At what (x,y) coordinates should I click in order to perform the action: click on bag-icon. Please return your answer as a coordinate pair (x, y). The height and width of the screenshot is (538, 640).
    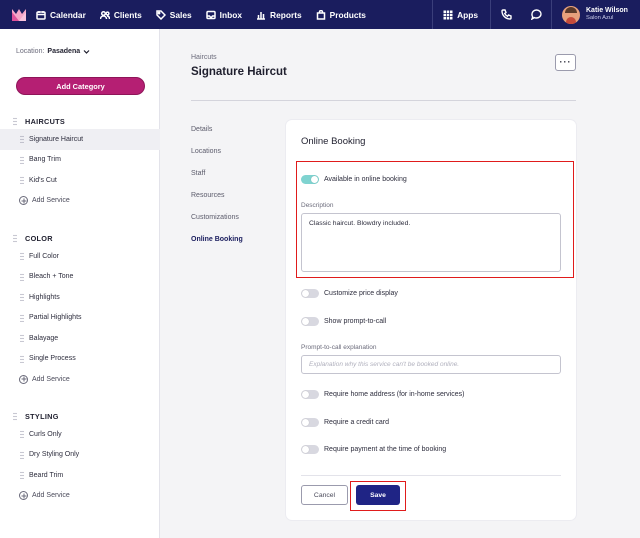
    Looking at the image, I should click on (321, 14).